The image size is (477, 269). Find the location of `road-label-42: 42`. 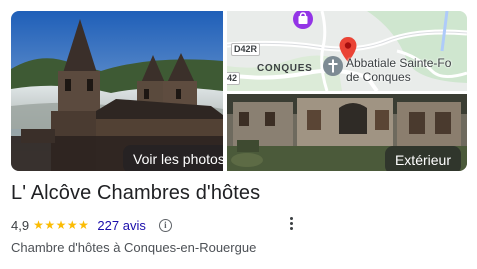

road-label-42: 42 is located at coordinates (234, 78).